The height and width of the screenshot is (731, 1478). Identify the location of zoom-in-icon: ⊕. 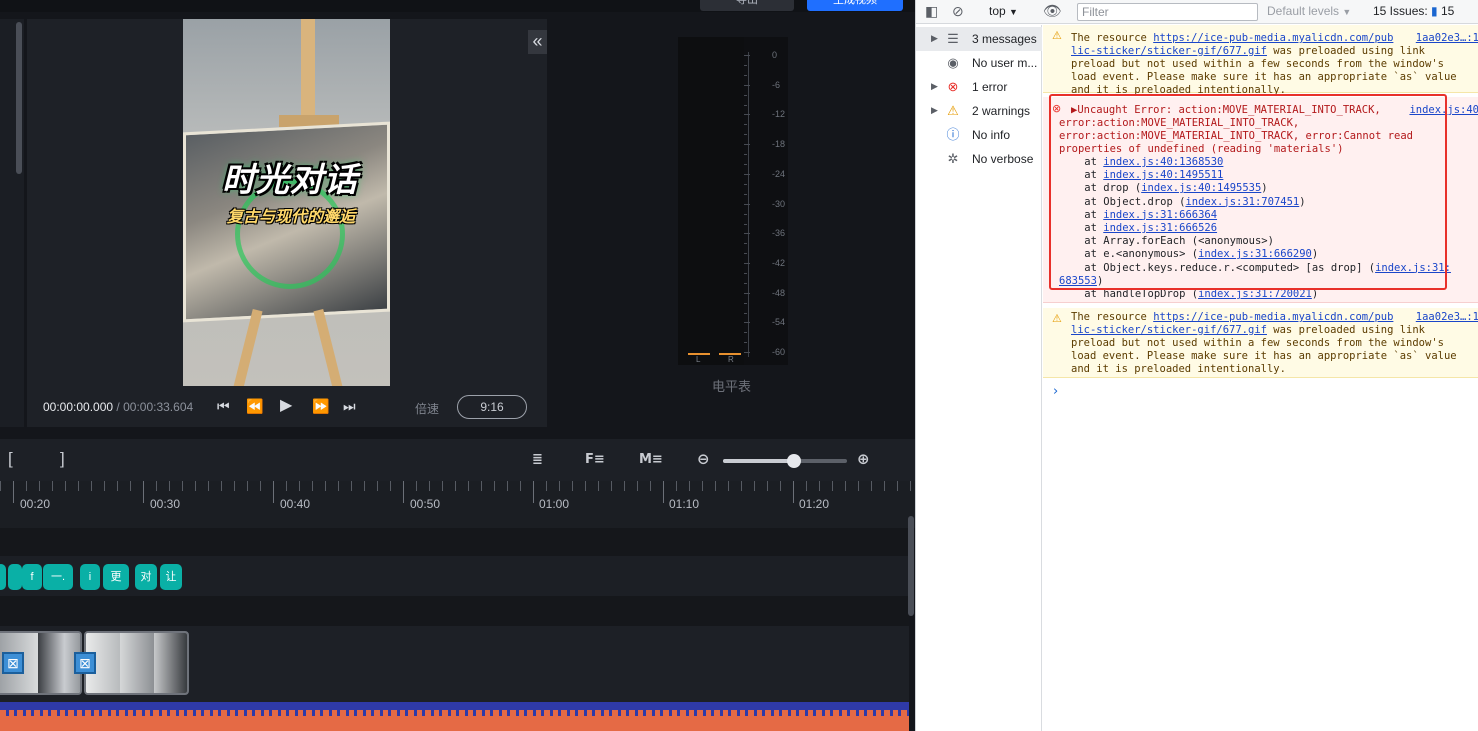
(863, 459).